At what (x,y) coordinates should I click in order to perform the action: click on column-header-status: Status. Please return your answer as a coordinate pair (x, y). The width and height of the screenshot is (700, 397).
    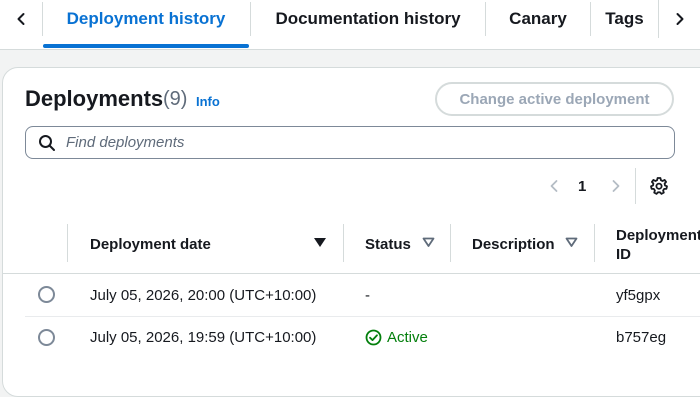
    Looking at the image, I should click on (388, 244).